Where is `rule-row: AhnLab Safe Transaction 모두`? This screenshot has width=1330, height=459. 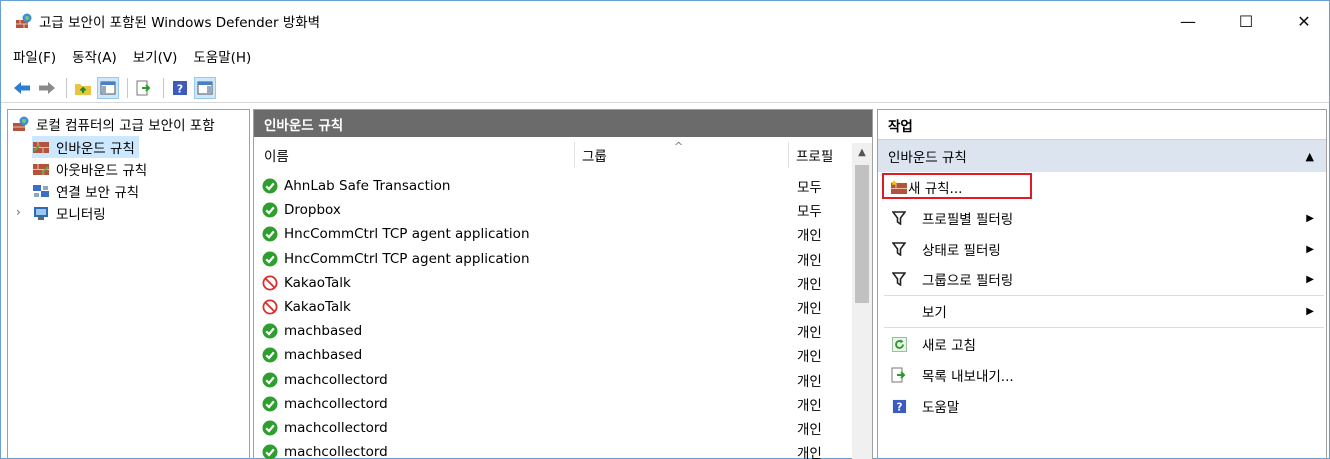 rule-row: AhnLab Safe Transaction 모두 is located at coordinates (558, 186).